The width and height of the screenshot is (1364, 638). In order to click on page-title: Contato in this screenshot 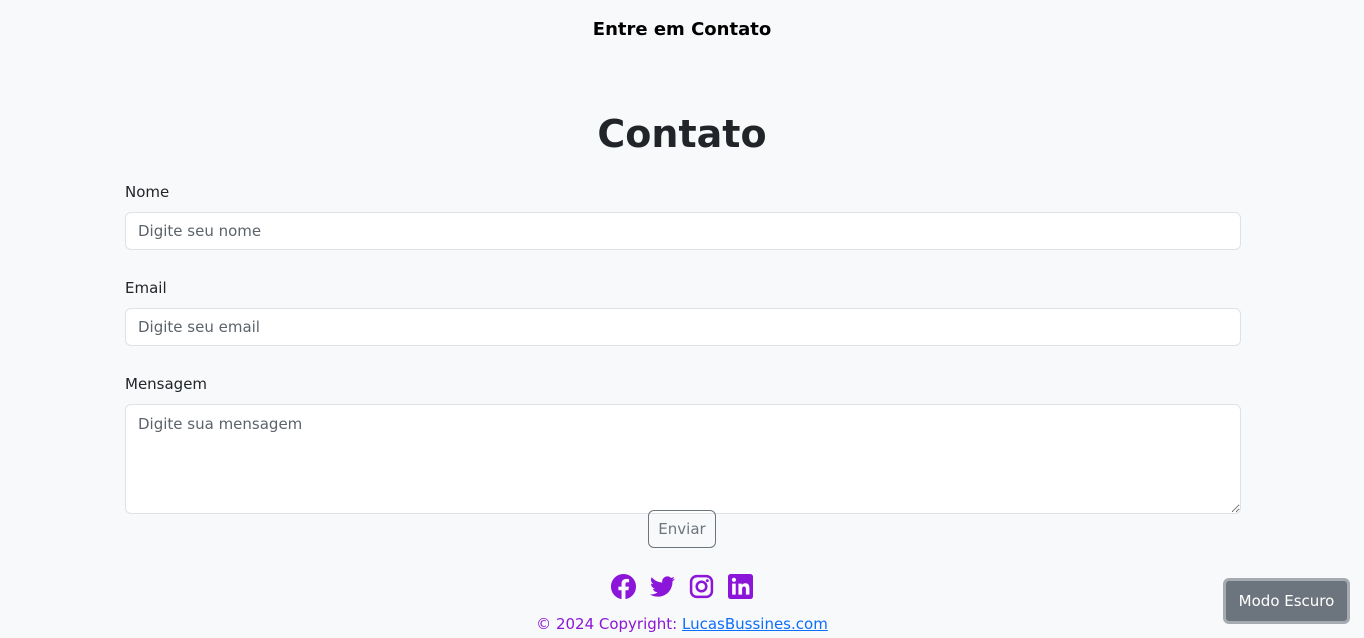, I will do `click(682, 134)`.